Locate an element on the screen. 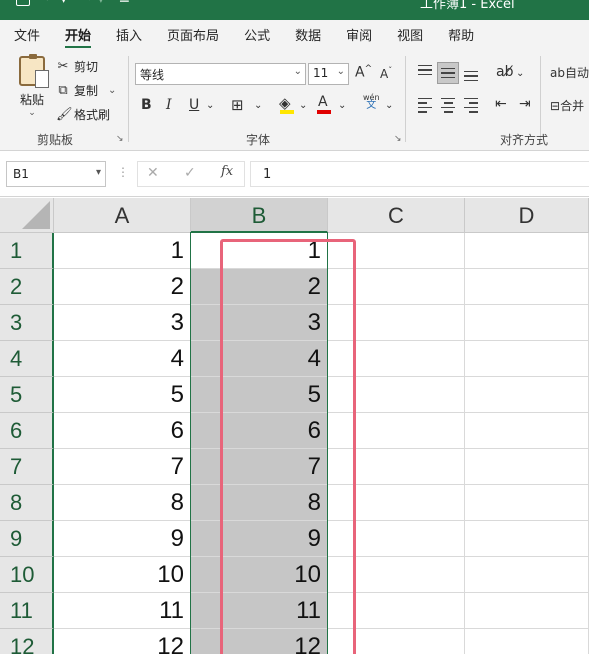  tab-formulas: 公式 is located at coordinates (257, 34).